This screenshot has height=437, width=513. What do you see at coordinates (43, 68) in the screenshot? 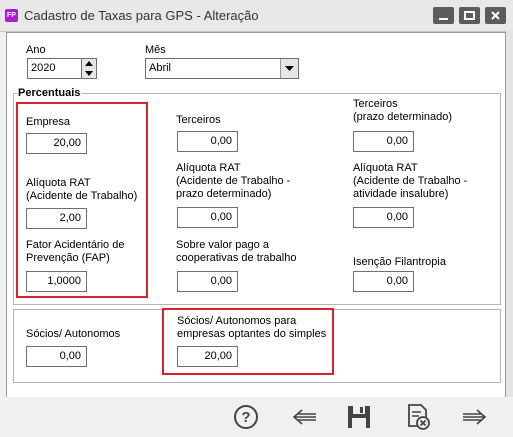
I see `ano-value: 2020` at bounding box center [43, 68].